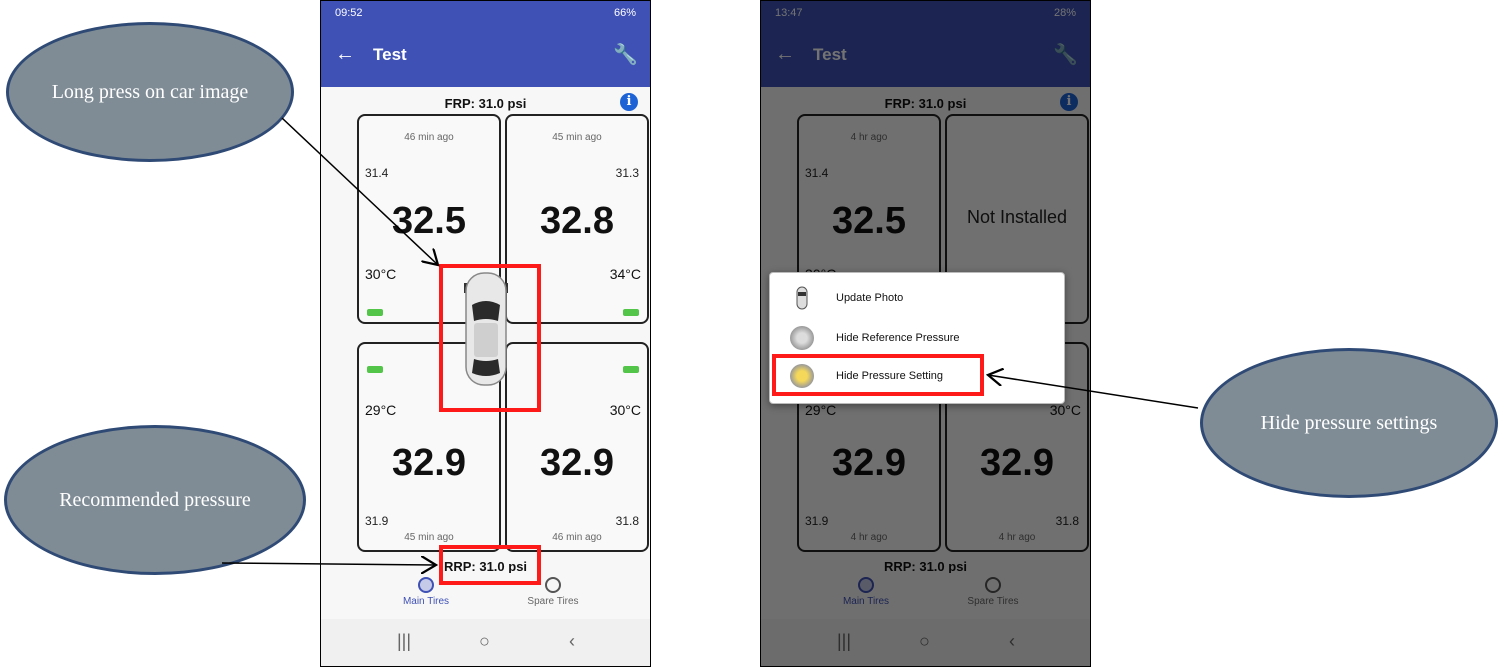  I want to click on menu-item-hide-pressure-setting: Hide Pressure Setting, so click(917, 377).